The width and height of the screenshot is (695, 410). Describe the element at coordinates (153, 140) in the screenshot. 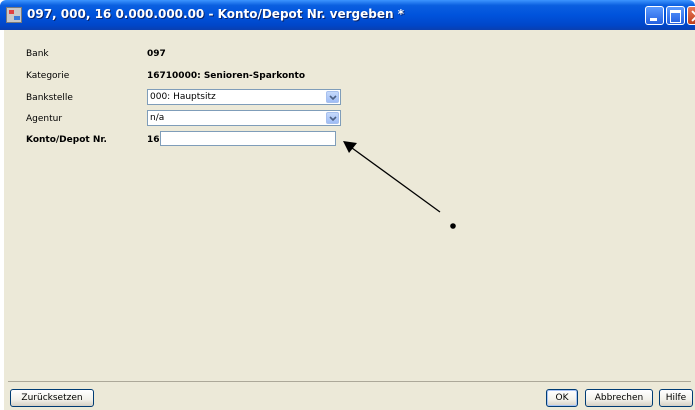

I see `konto-prefix: 16` at that location.